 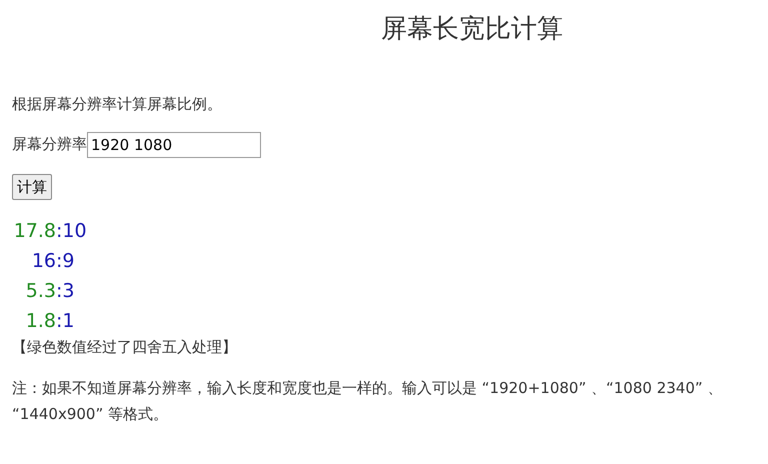 What do you see at coordinates (125, 347) in the screenshot?
I see `legend-text: 【绿色数值经过了四舍五入处理】` at bounding box center [125, 347].